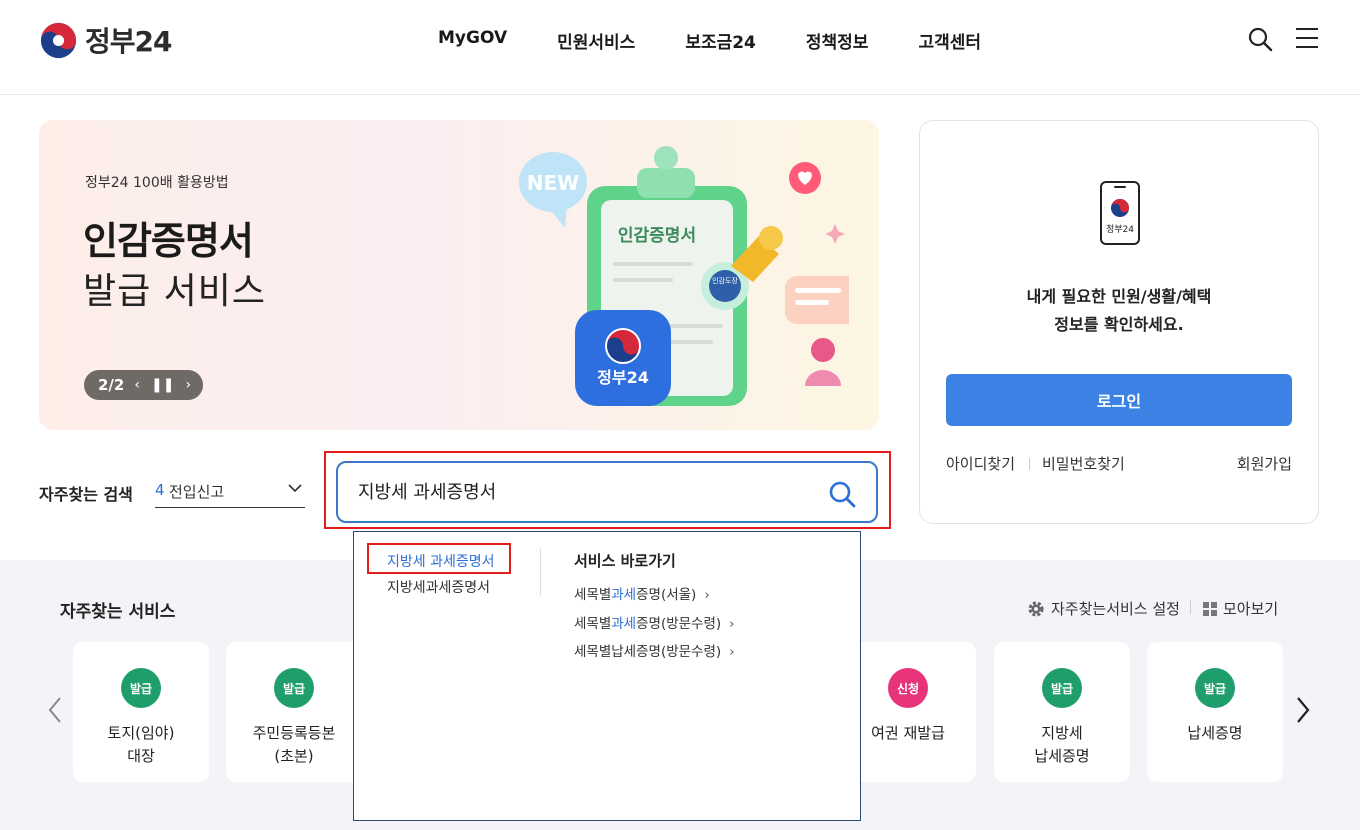 The width and height of the screenshot is (1360, 830). I want to click on card-label-line1: 지방세, so click(1062, 733).